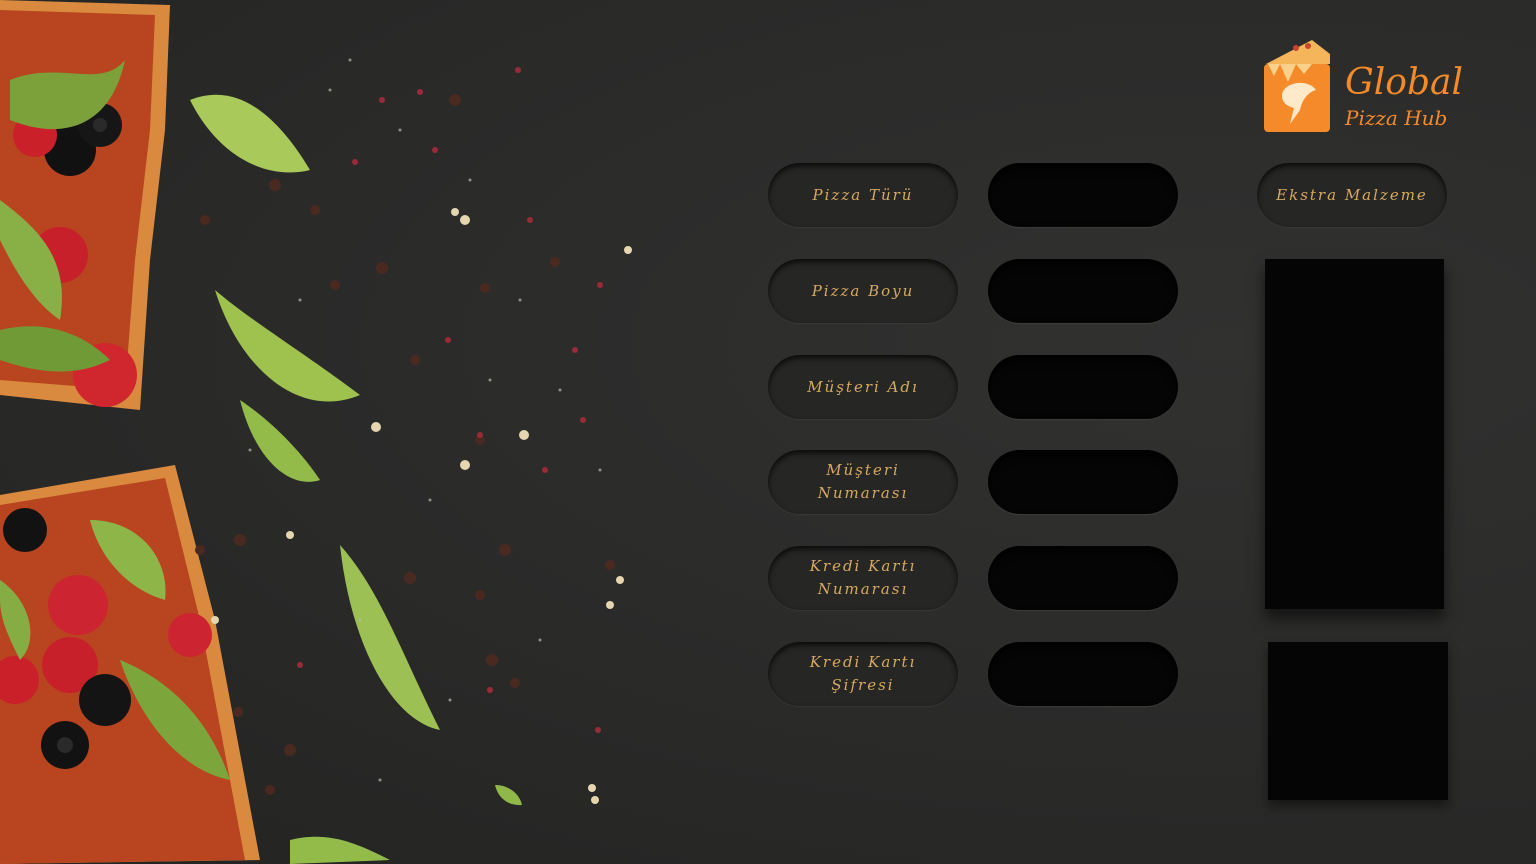 The width and height of the screenshot is (1536, 864). I want to click on global-pizza-hub-logo: Global Pizza Hub, so click(1361, 86).